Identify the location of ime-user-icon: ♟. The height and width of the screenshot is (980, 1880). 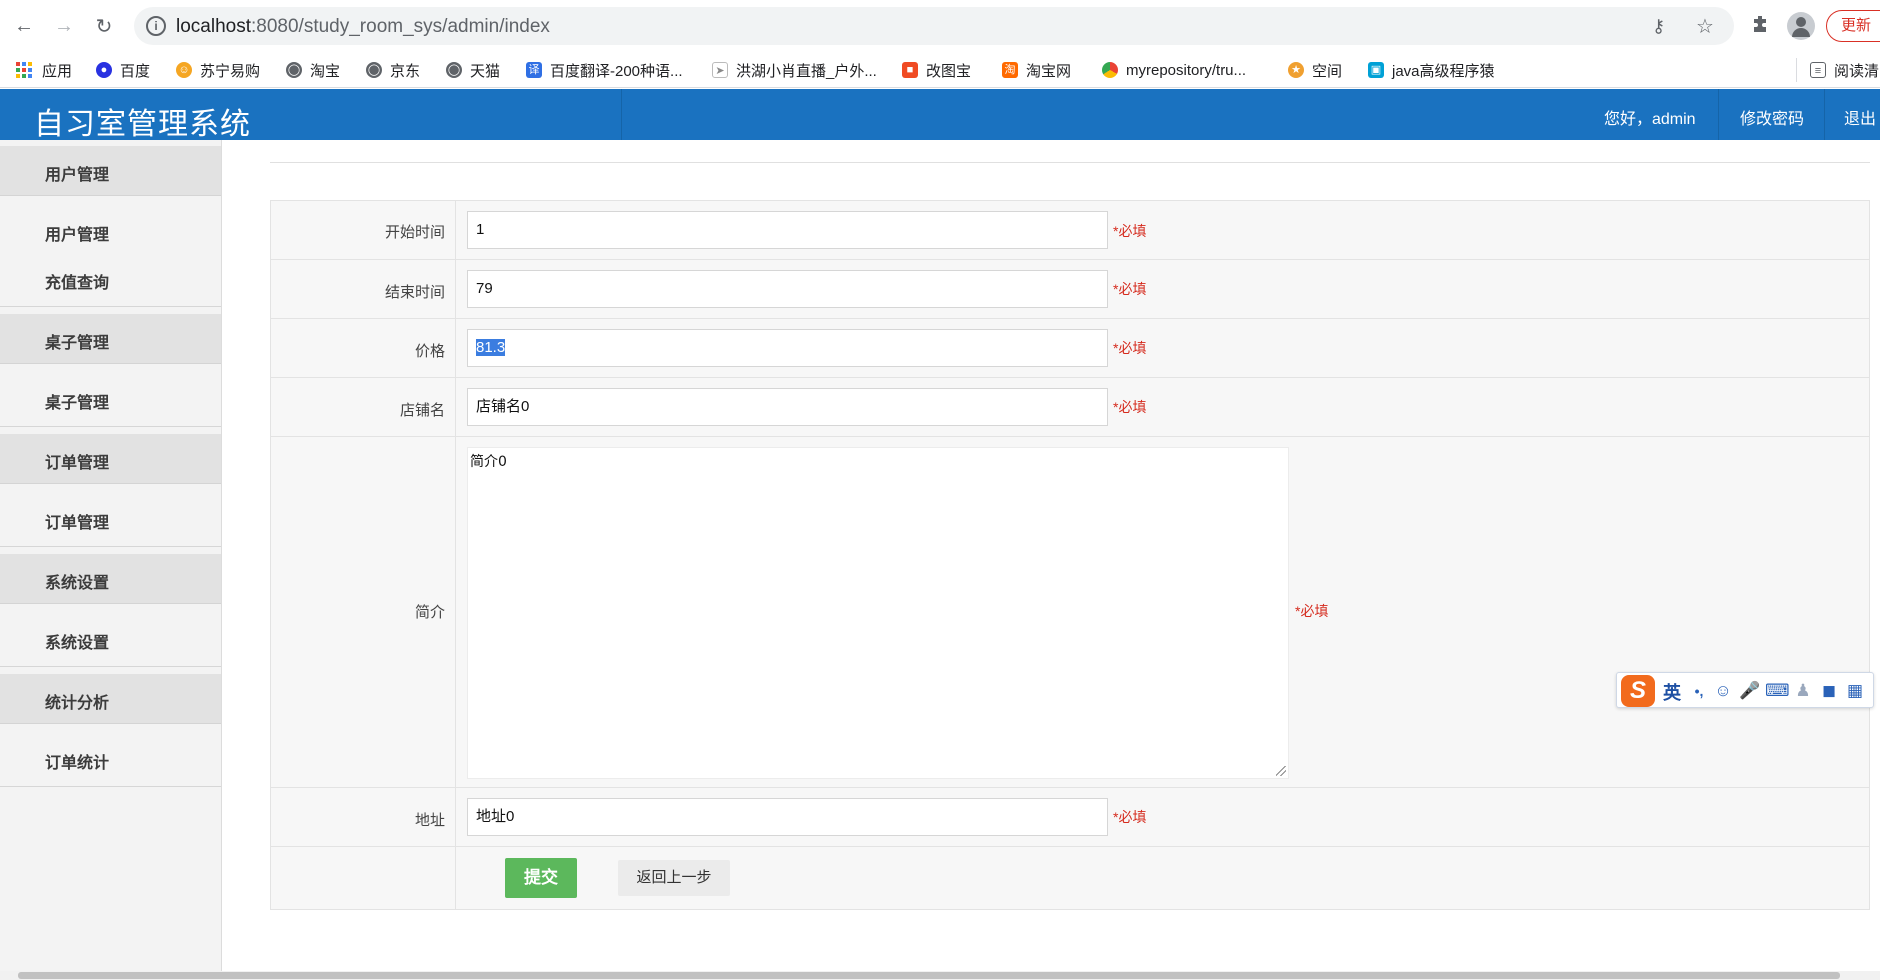
(1803, 691).